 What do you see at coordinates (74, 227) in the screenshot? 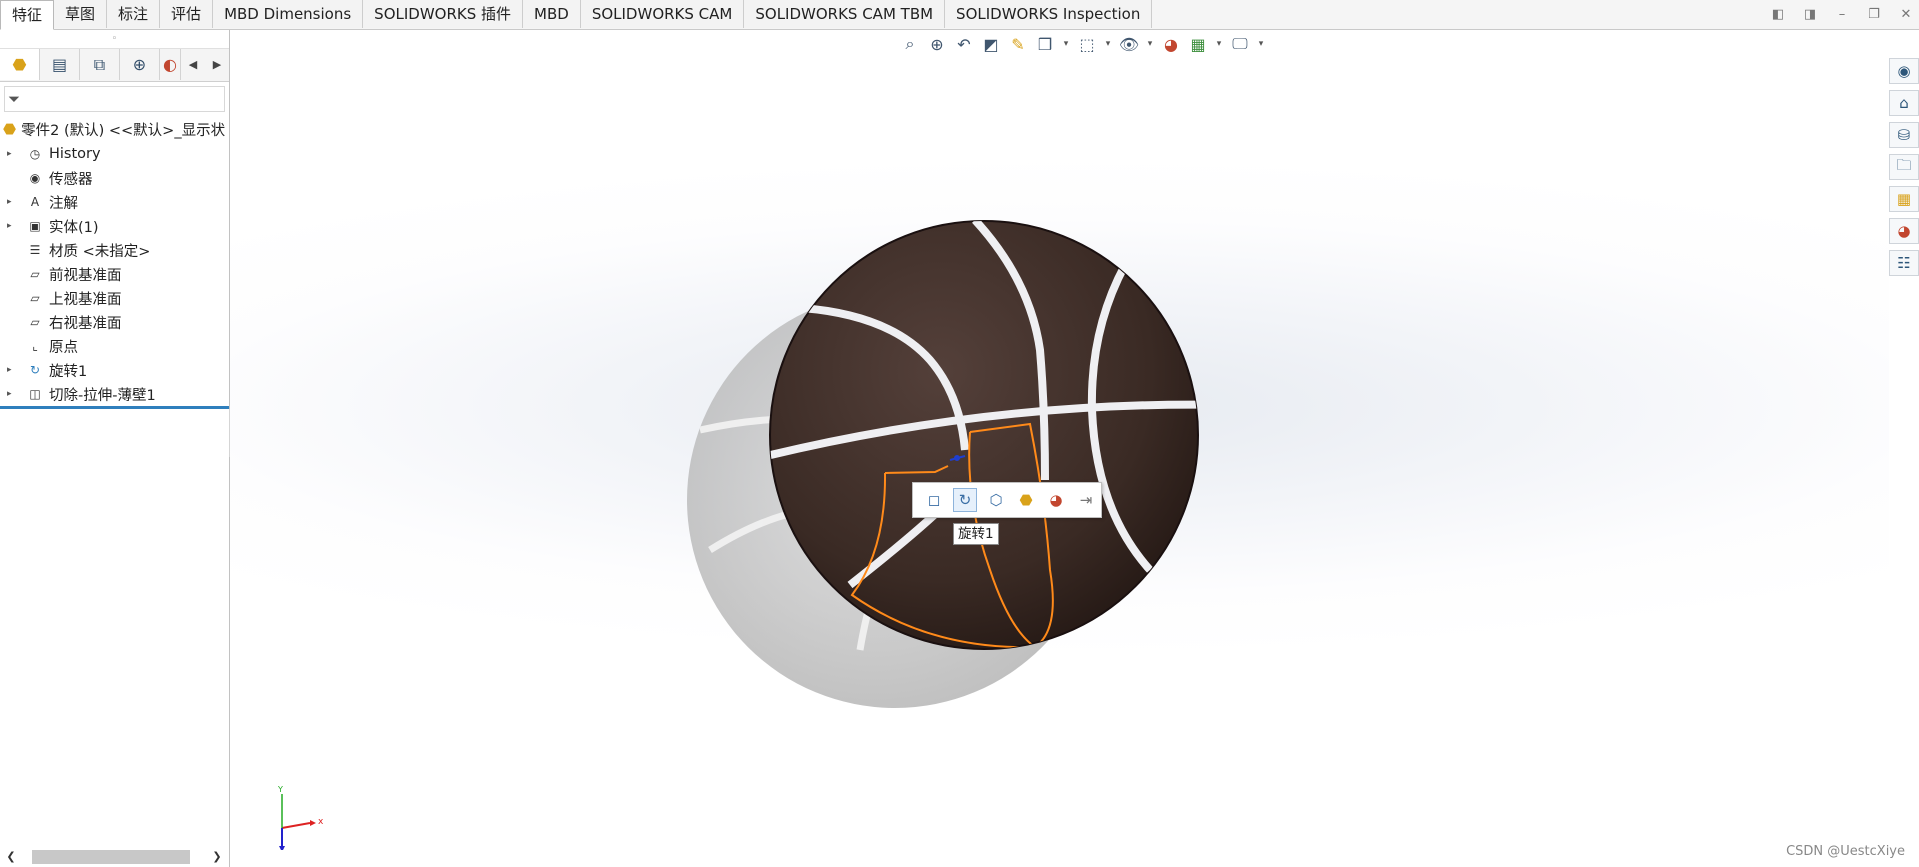
I see `tree-item-label: 实体(1)` at bounding box center [74, 227].